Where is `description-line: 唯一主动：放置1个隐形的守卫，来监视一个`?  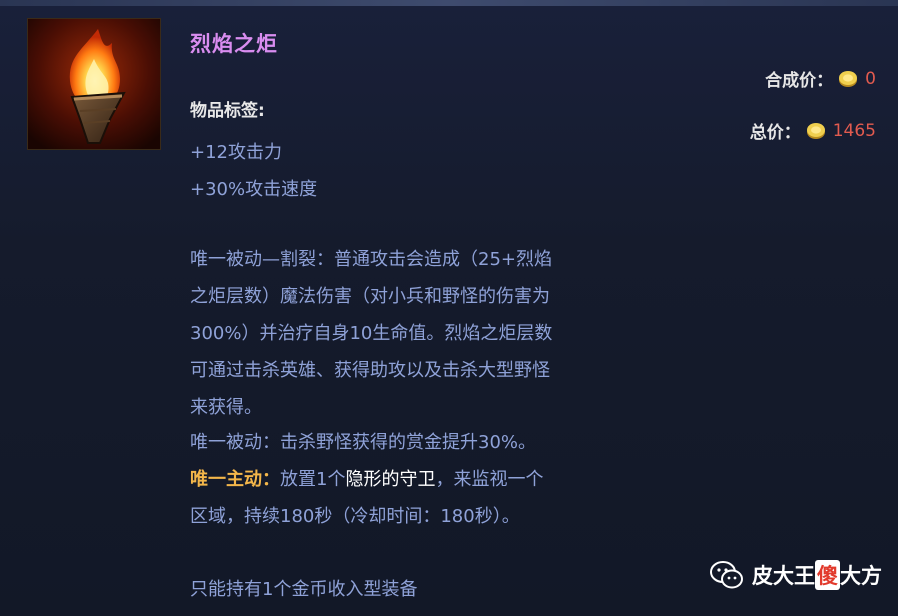 description-line: 唯一主动：放置1个隐形的守卫，来监视一个 is located at coordinates (415, 479).